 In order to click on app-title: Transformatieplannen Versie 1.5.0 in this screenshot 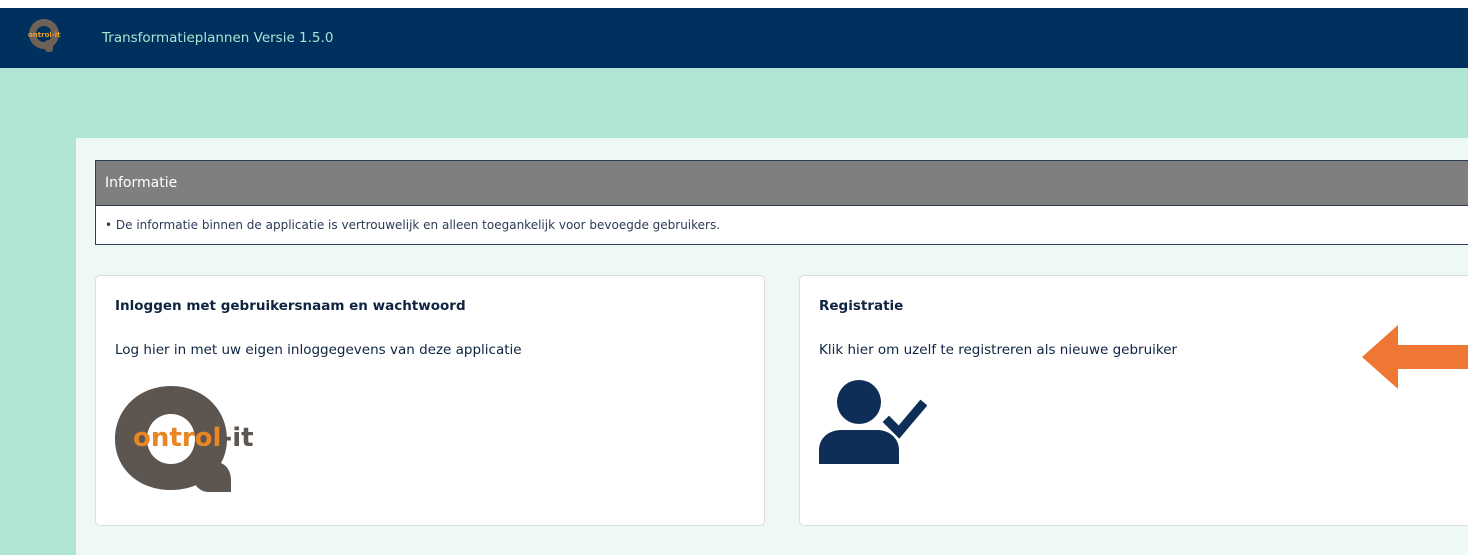, I will do `click(217, 38)`.